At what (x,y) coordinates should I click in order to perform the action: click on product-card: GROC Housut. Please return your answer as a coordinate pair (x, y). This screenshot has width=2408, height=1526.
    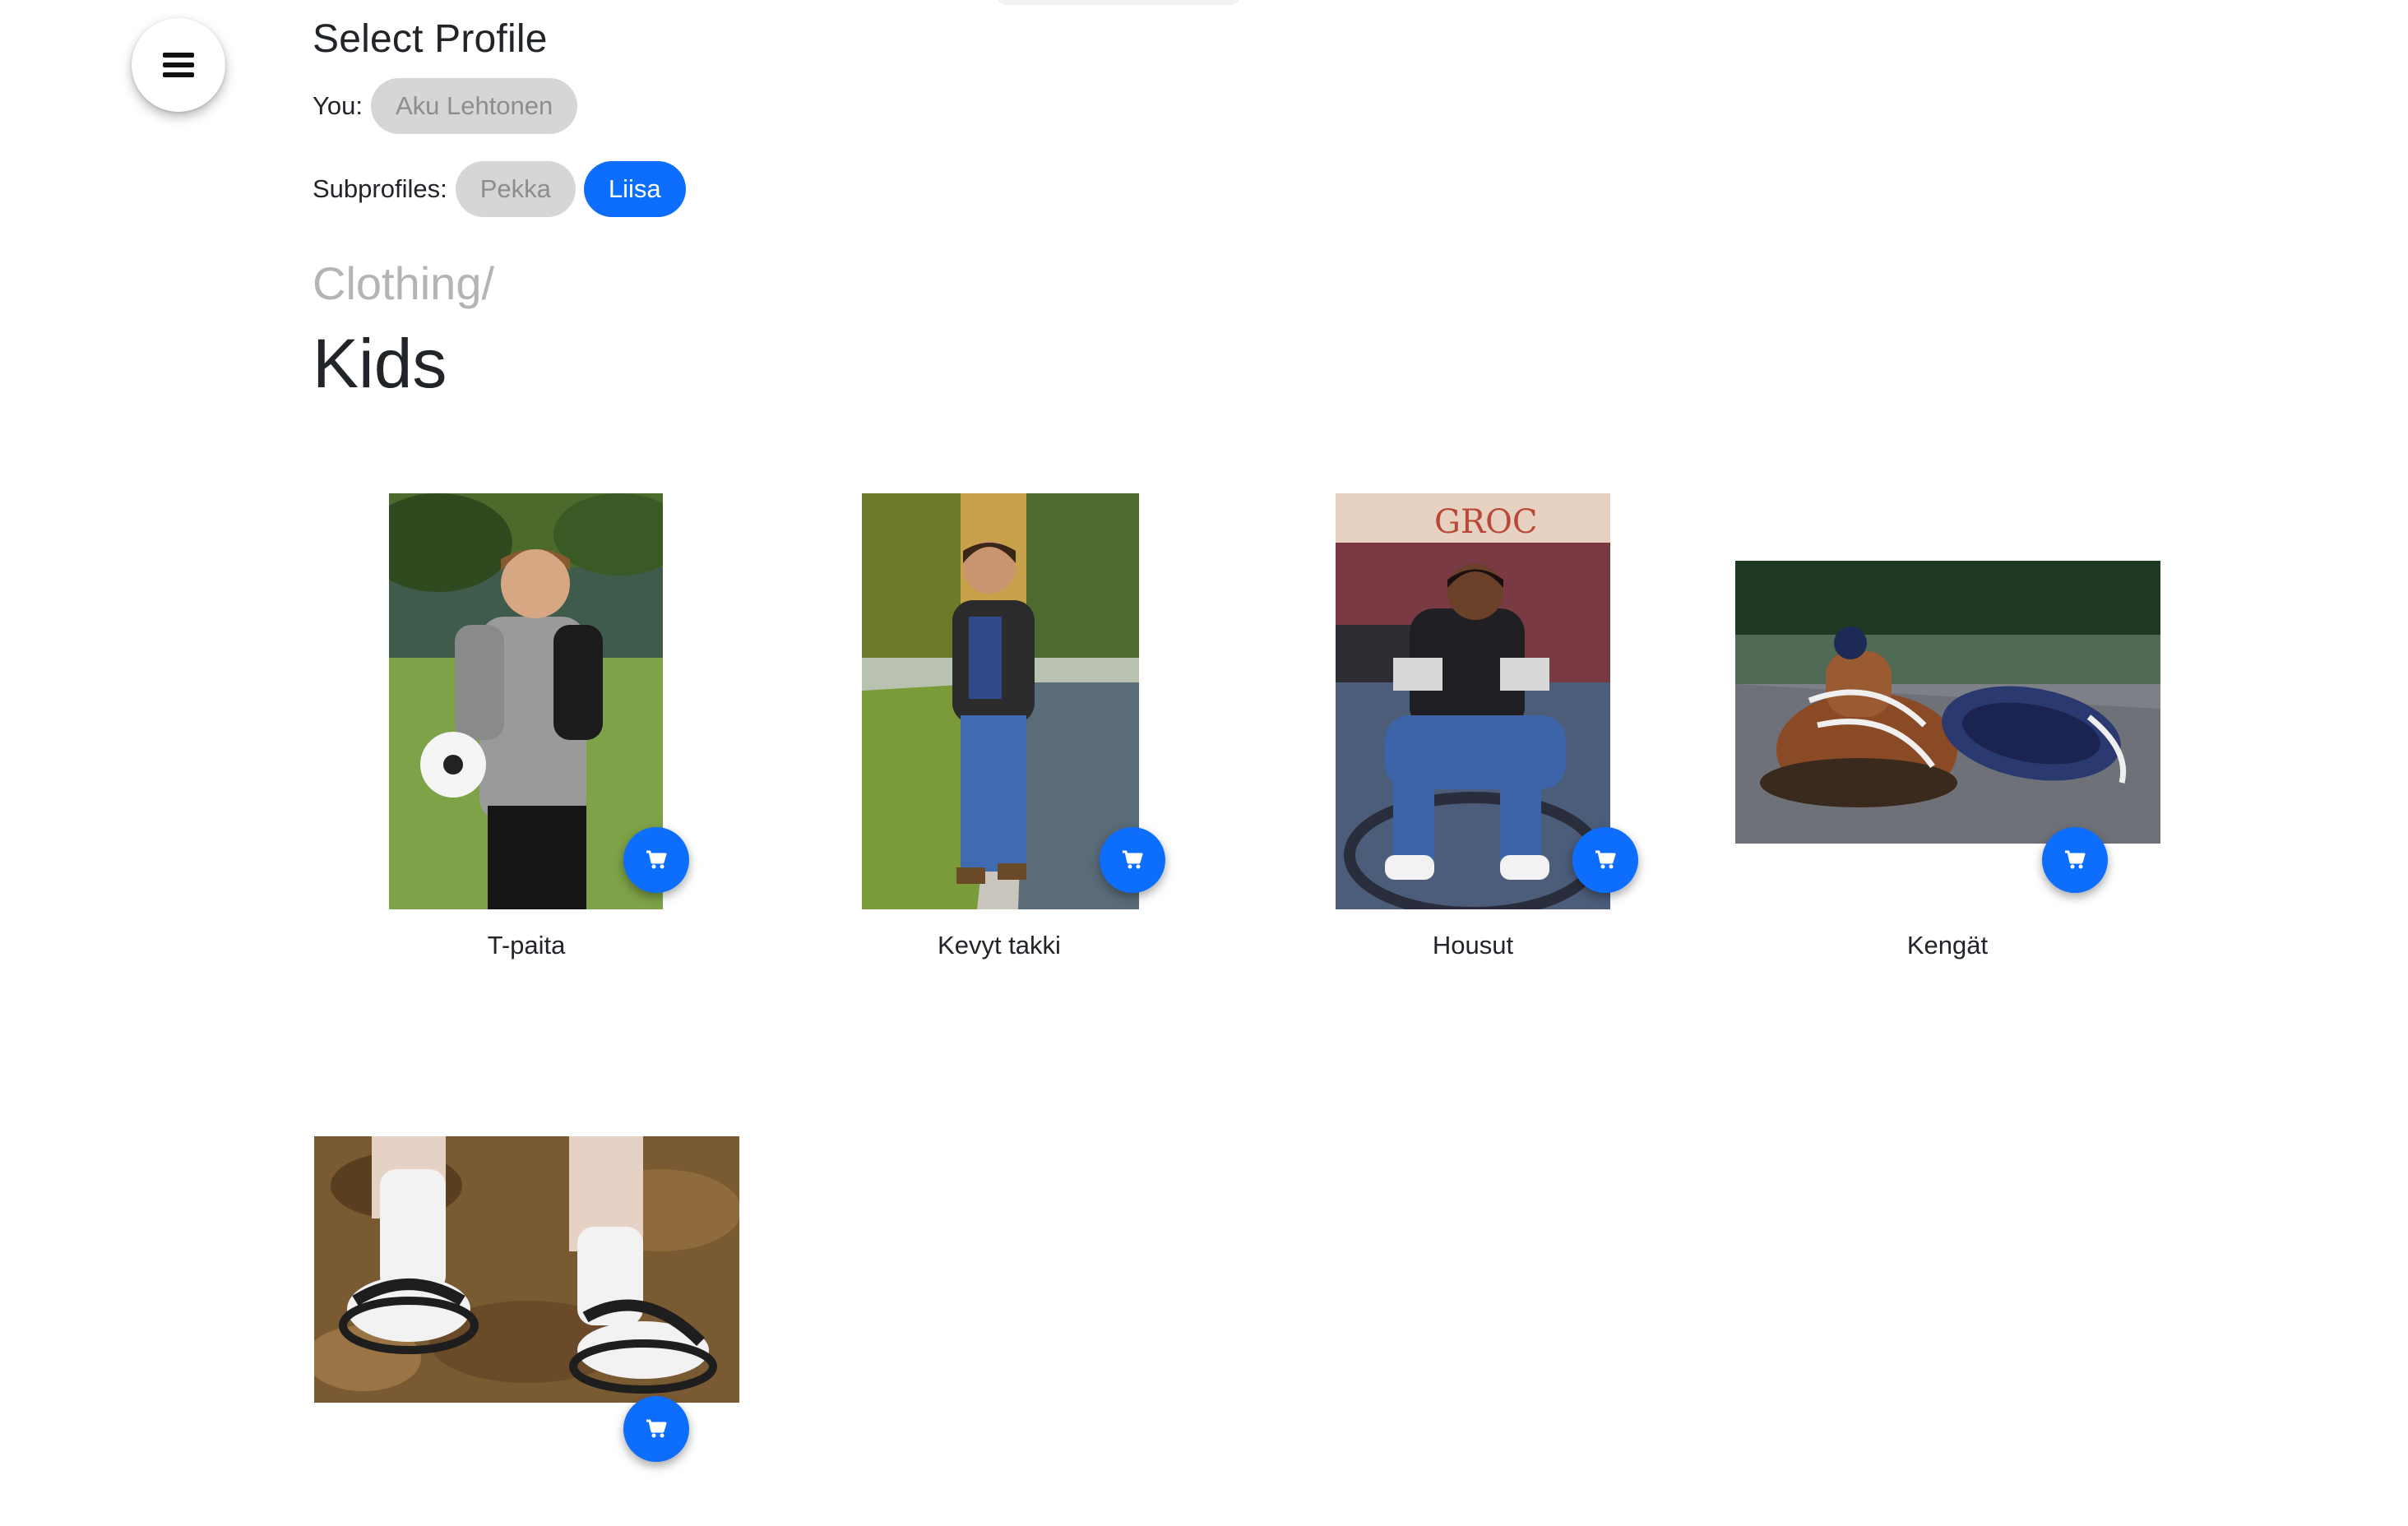
    Looking at the image, I should click on (1473, 731).